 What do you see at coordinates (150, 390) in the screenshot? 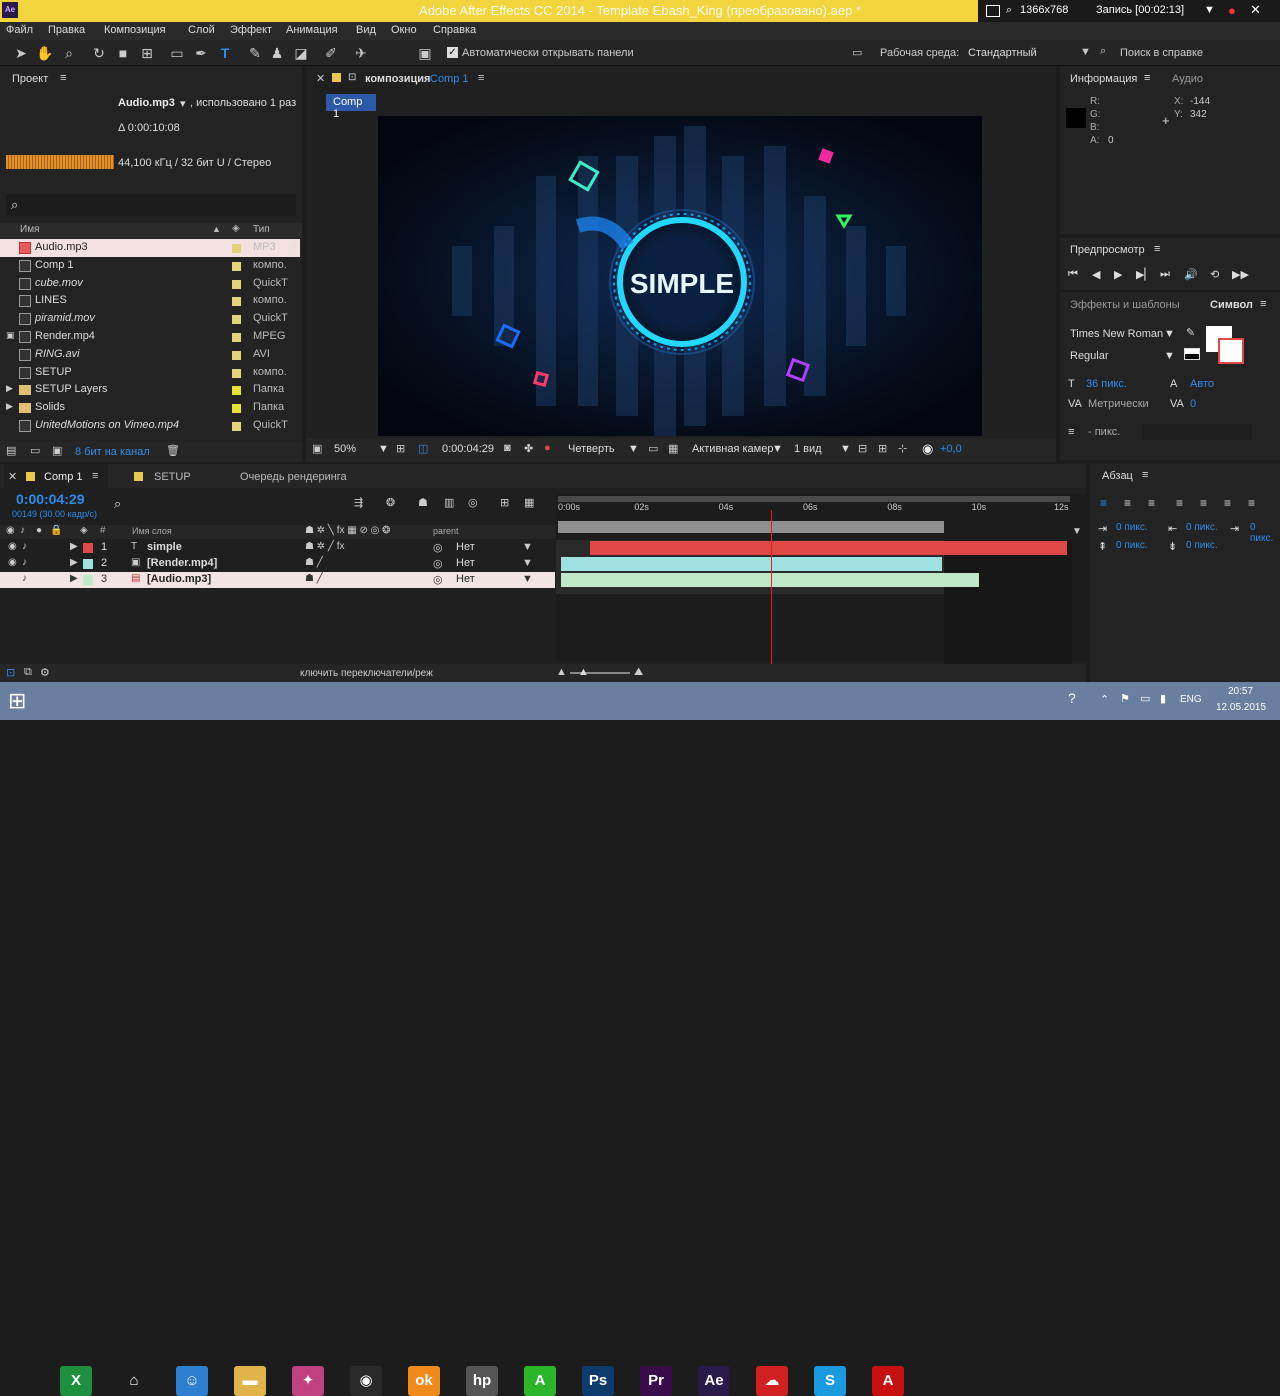
I see `project-item: ▶ SETUP Layers Папка` at bounding box center [150, 390].